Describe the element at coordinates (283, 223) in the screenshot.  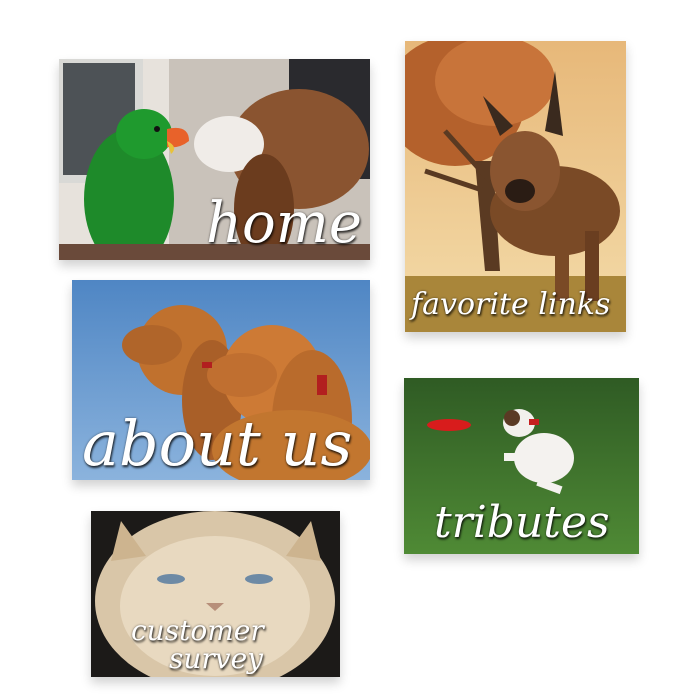
I see `home-label: home` at that location.